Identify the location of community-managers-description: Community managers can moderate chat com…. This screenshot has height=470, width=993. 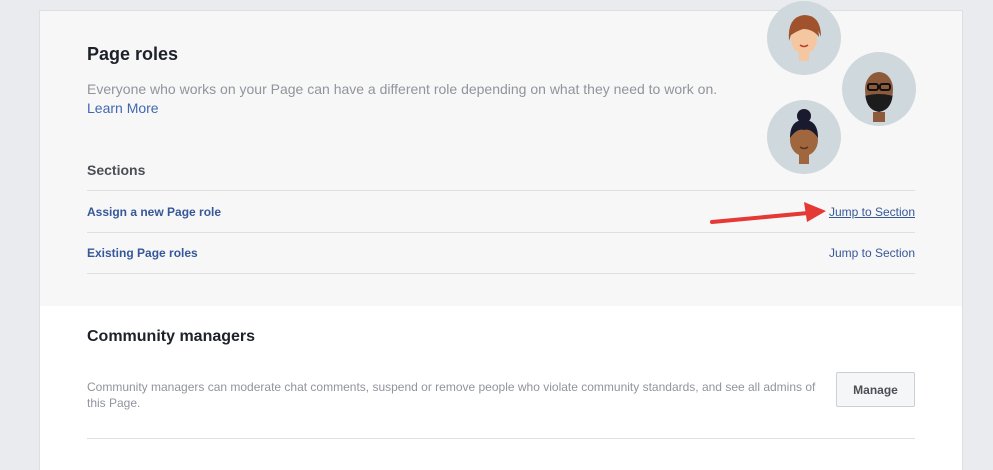
(451, 395).